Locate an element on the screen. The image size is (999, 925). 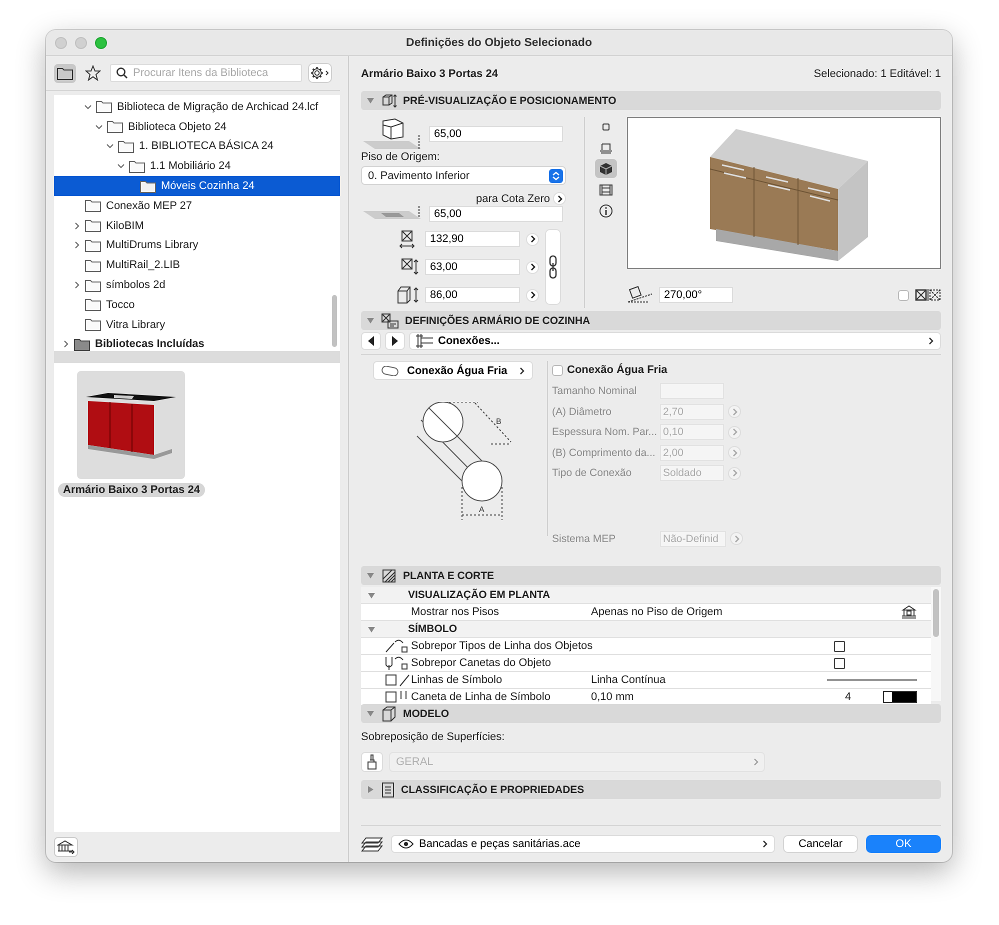
tree-item: Conexão MEP 27 is located at coordinates (197, 206).